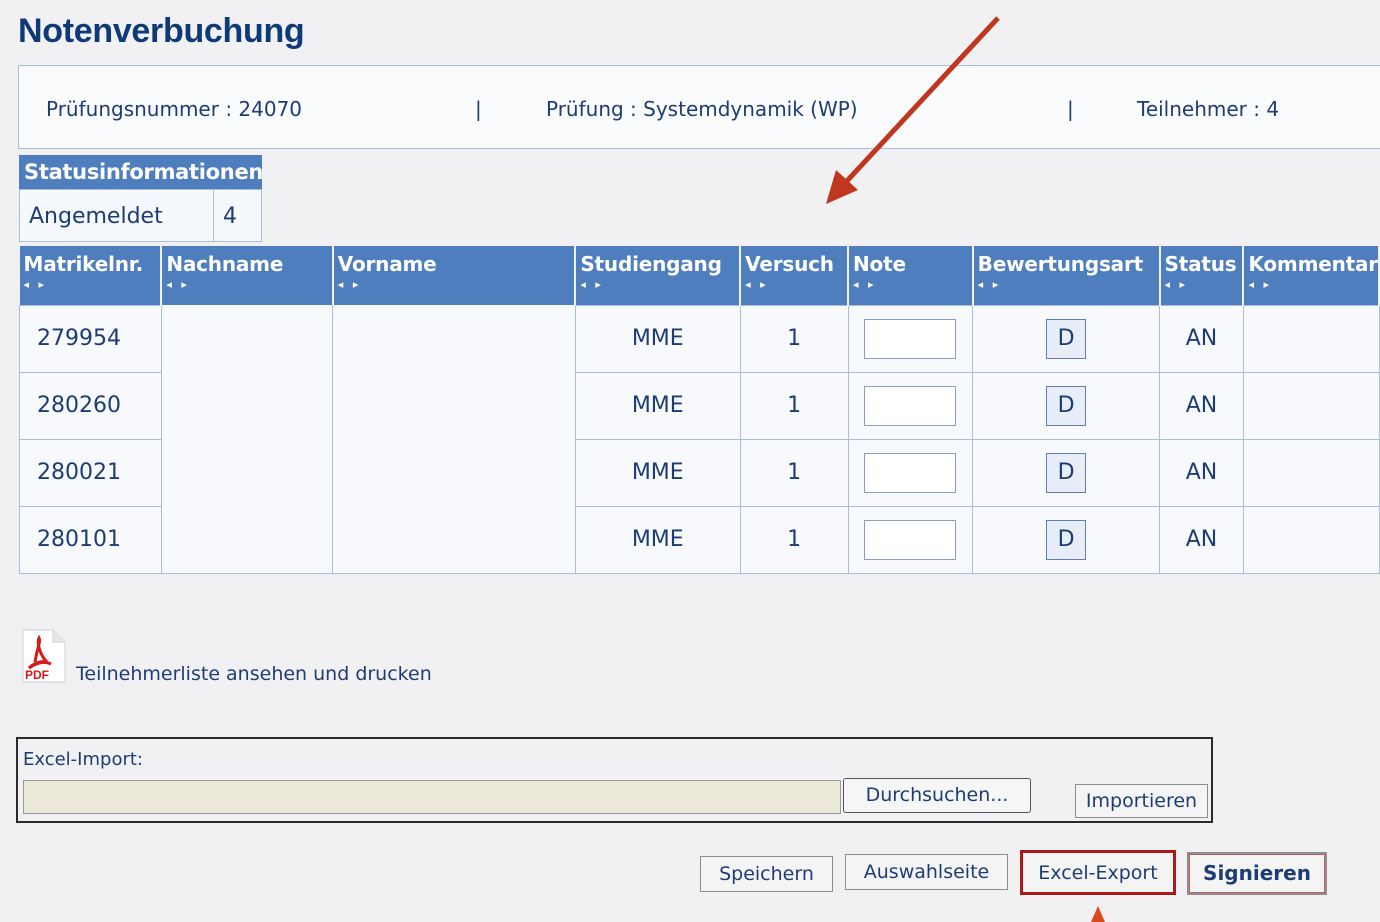 This screenshot has width=1380, height=922. What do you see at coordinates (1141, 801) in the screenshot?
I see `import-button: Importieren` at bounding box center [1141, 801].